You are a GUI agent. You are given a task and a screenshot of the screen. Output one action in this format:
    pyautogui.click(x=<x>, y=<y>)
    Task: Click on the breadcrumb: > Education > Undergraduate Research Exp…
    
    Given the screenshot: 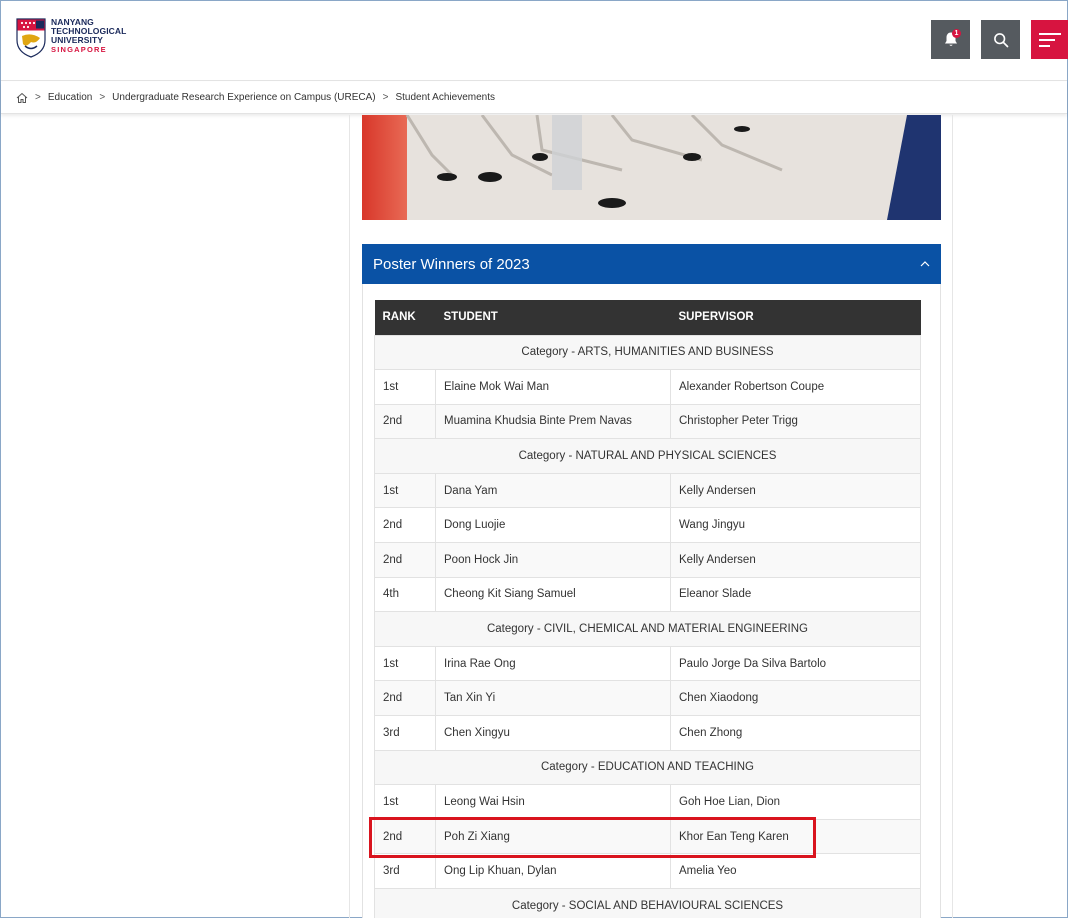 What is the action you would take?
    pyautogui.click(x=534, y=98)
    